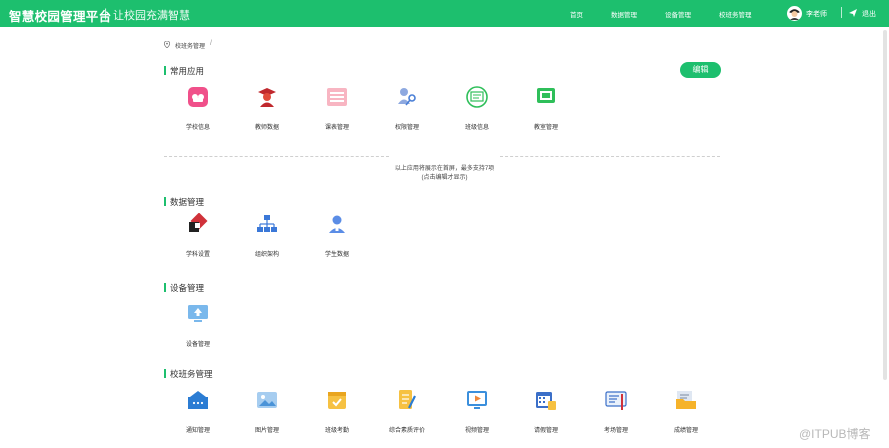 The image size is (889, 448). What do you see at coordinates (407, 97) in the screenshot?
I see `key-user-icon` at bounding box center [407, 97].